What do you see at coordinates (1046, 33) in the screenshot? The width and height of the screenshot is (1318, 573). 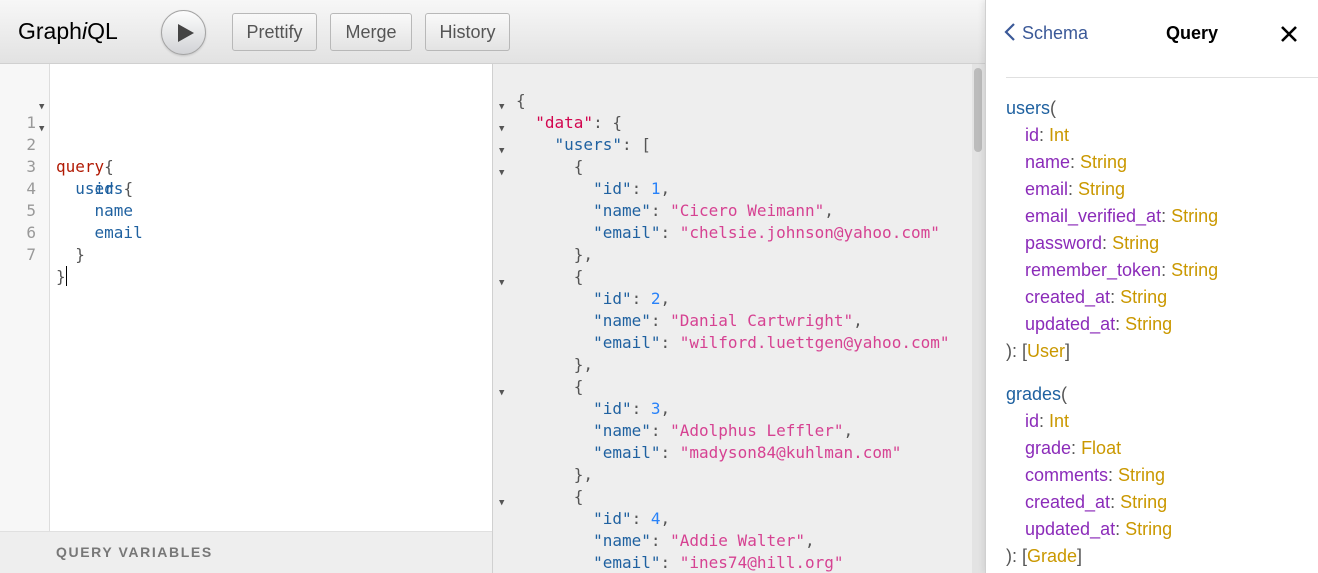 I see `back-to-schema-link: Schema` at bounding box center [1046, 33].